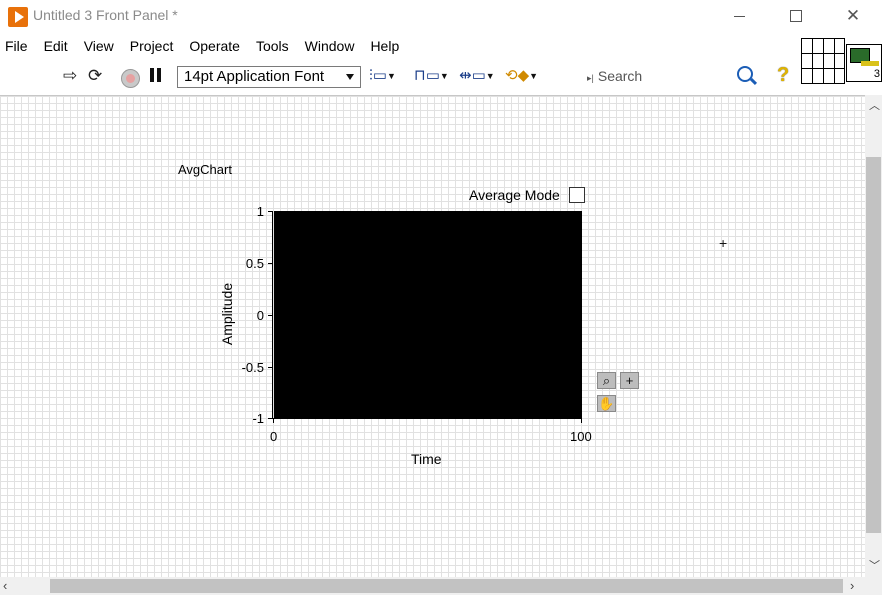 Image resolution: width=882 pixels, height=595 pixels. What do you see at coordinates (254, 76) in the screenshot?
I see `font-select-value: 14pt Application Font` at bounding box center [254, 76].